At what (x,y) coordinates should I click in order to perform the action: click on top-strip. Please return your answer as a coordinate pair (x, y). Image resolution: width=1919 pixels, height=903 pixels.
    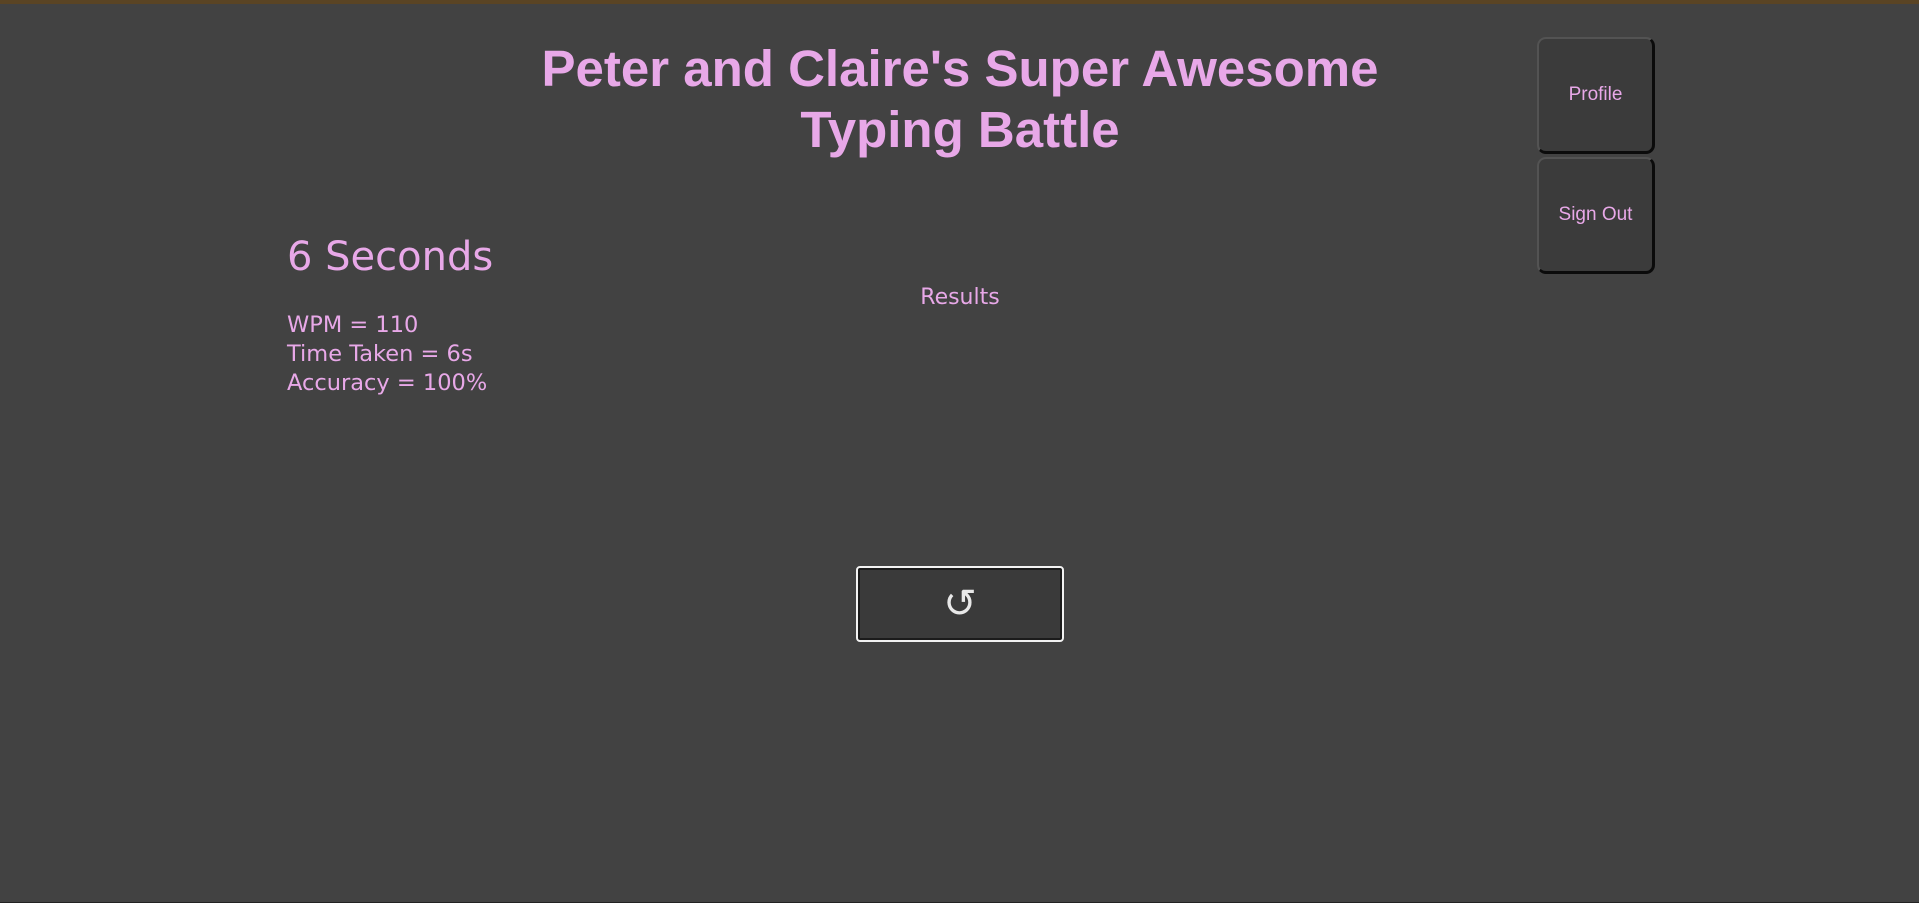
    Looking at the image, I should click on (959, 2).